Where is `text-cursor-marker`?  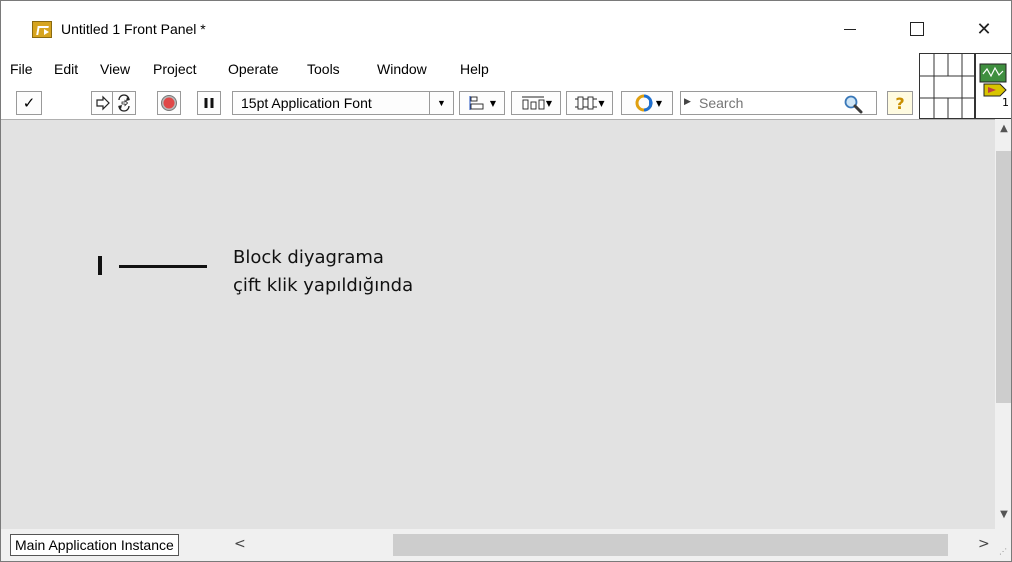 text-cursor-marker is located at coordinates (100, 265).